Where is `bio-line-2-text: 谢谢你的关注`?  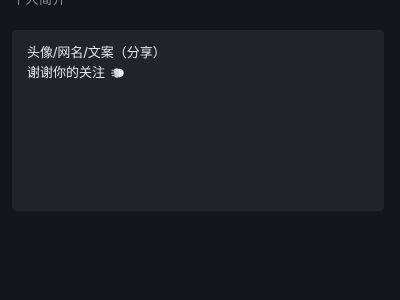
bio-line-2-text: 谢谢你的关注 is located at coordinates (66, 73).